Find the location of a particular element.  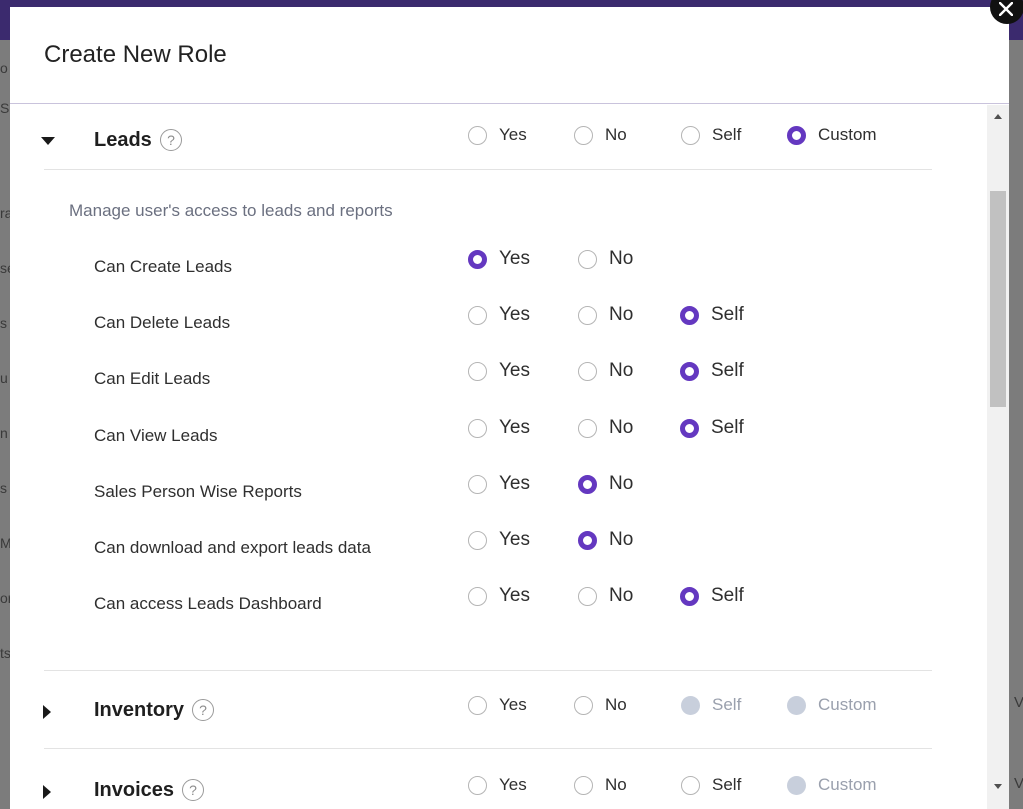

section-header-inventory: Inventory? Yes No Self Custom is located at coordinates (498, 708).